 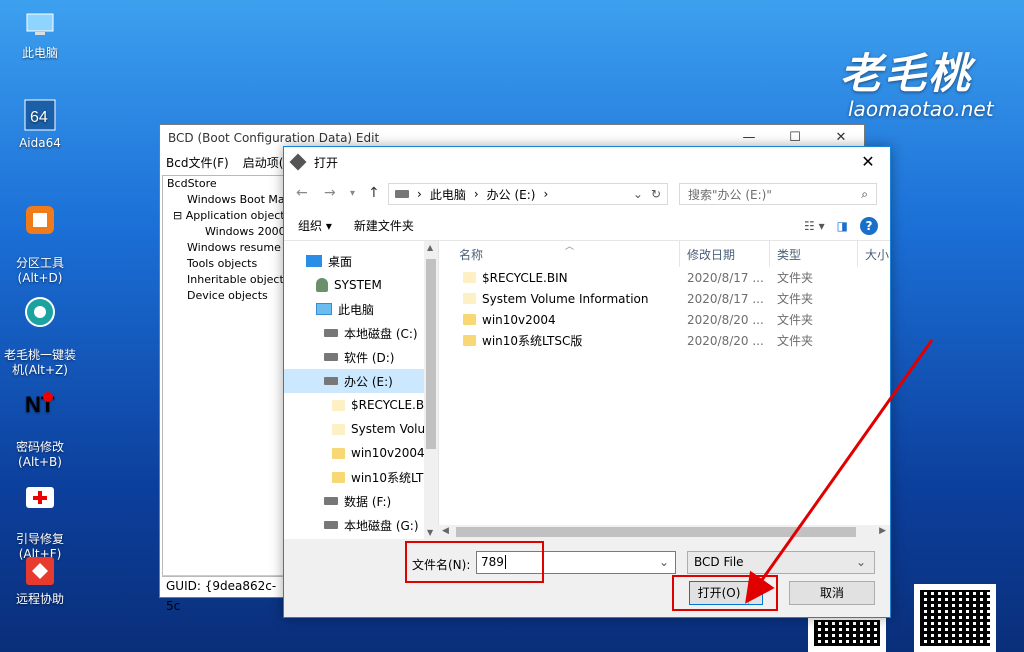 I want to click on nav-item-folder: win10v2004, so click(x=361, y=453).